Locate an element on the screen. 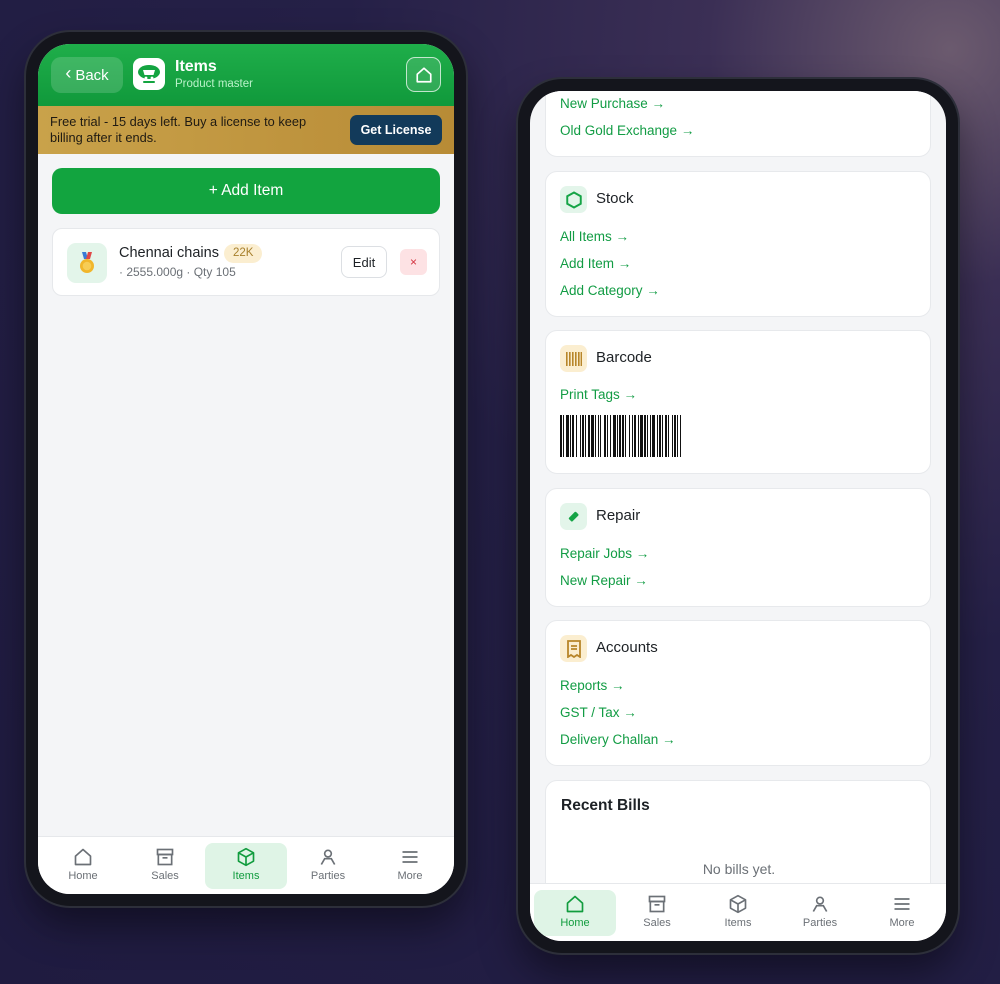 The height and width of the screenshot is (984, 1000). wrench-icon is located at coordinates (573, 516).